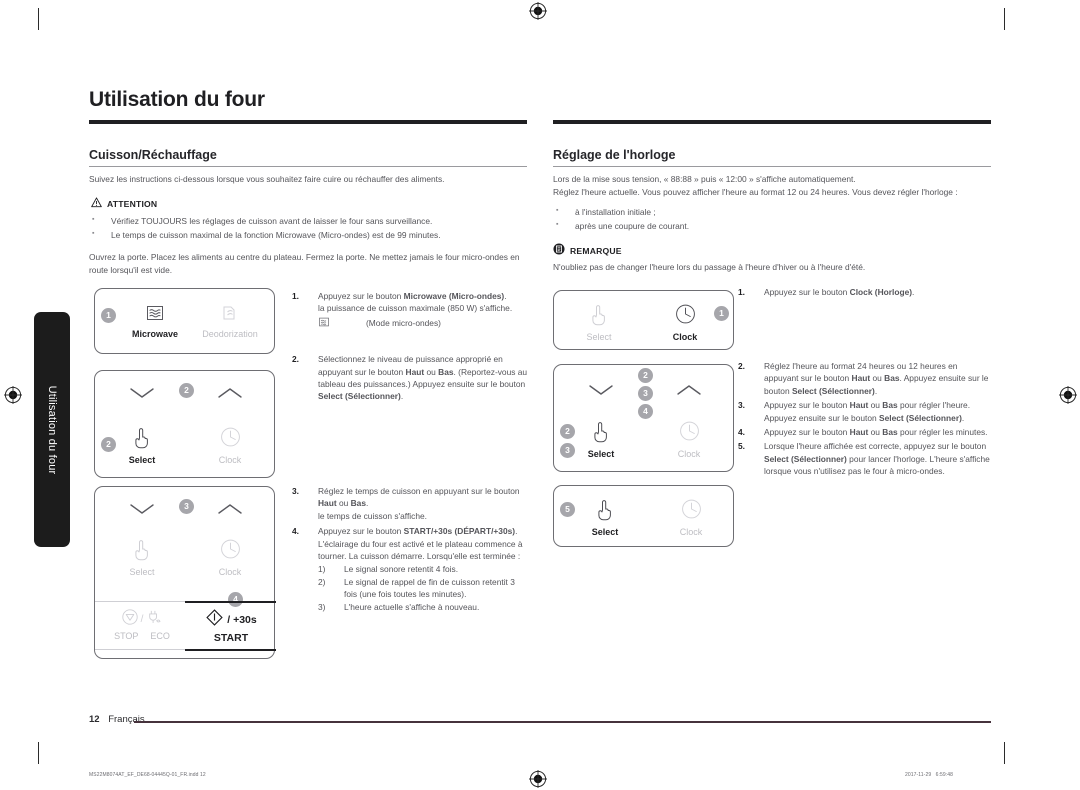  I want to click on panel-updown-step2-4: 2 3 4 2 3 Select Clock, so click(643, 418).